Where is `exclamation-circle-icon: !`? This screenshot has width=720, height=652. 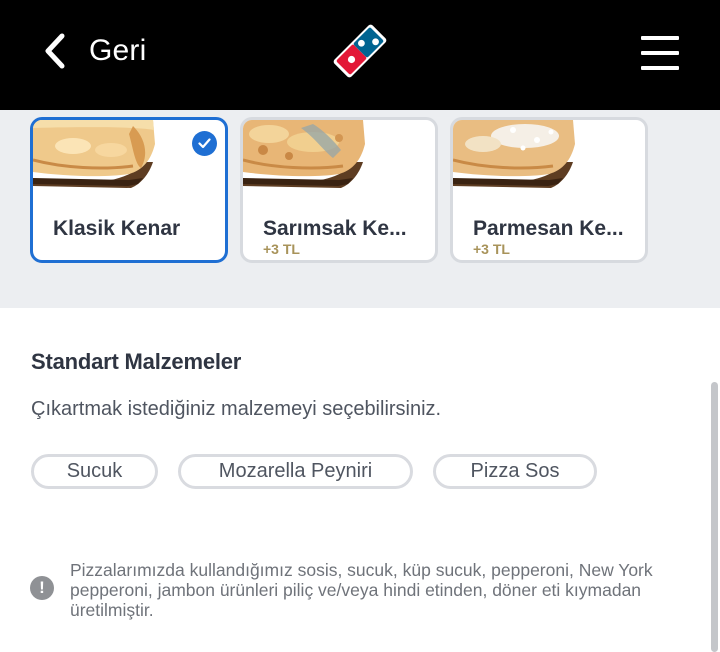 exclamation-circle-icon: ! is located at coordinates (42, 588).